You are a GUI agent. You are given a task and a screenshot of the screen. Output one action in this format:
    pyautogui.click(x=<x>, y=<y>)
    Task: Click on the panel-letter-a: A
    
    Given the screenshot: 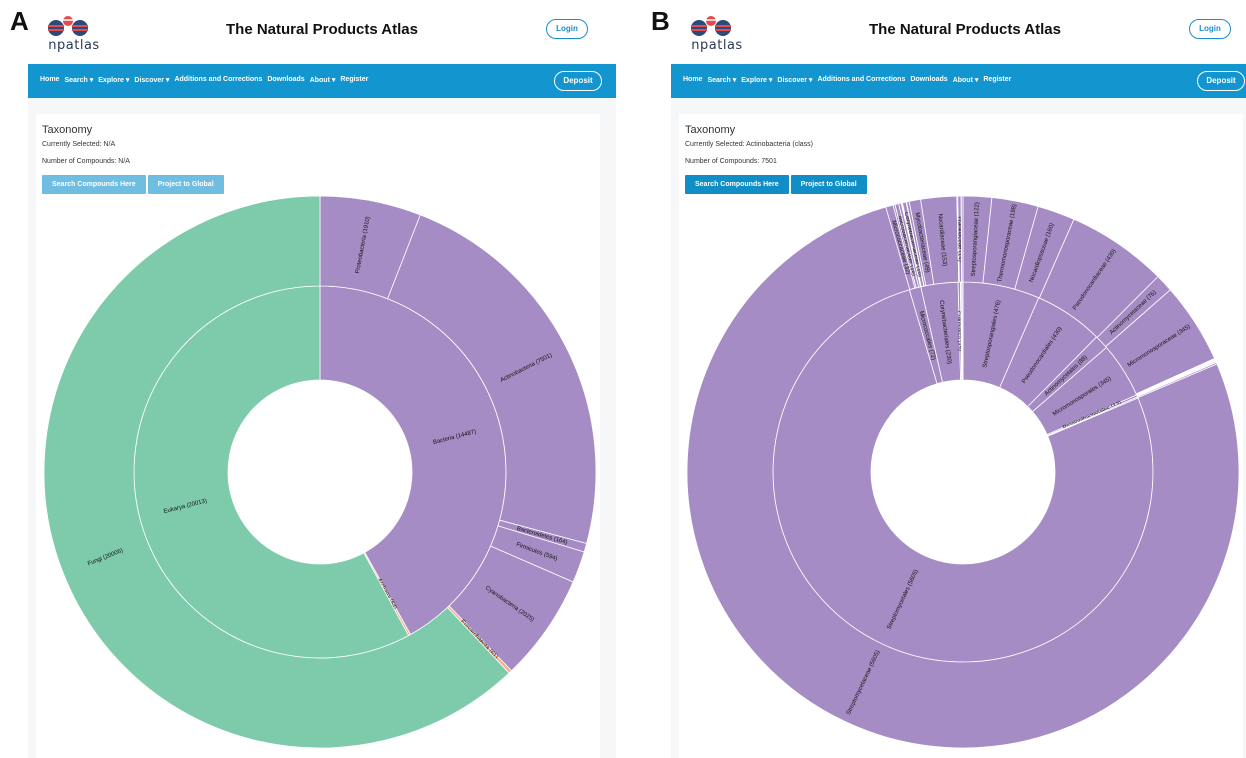 What is the action you would take?
    pyautogui.click(x=19, y=21)
    